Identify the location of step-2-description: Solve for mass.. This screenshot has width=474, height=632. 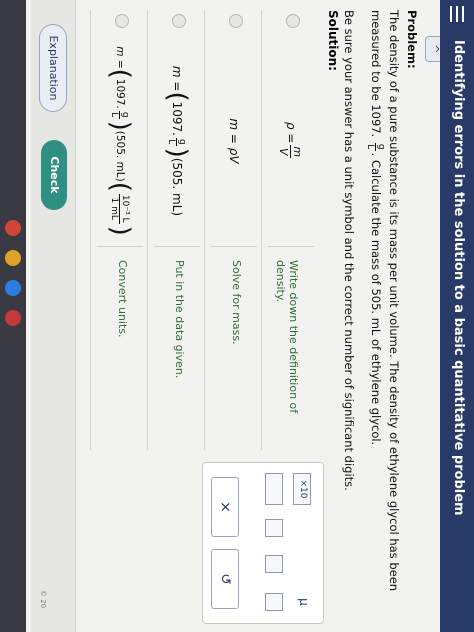
(236, 302).